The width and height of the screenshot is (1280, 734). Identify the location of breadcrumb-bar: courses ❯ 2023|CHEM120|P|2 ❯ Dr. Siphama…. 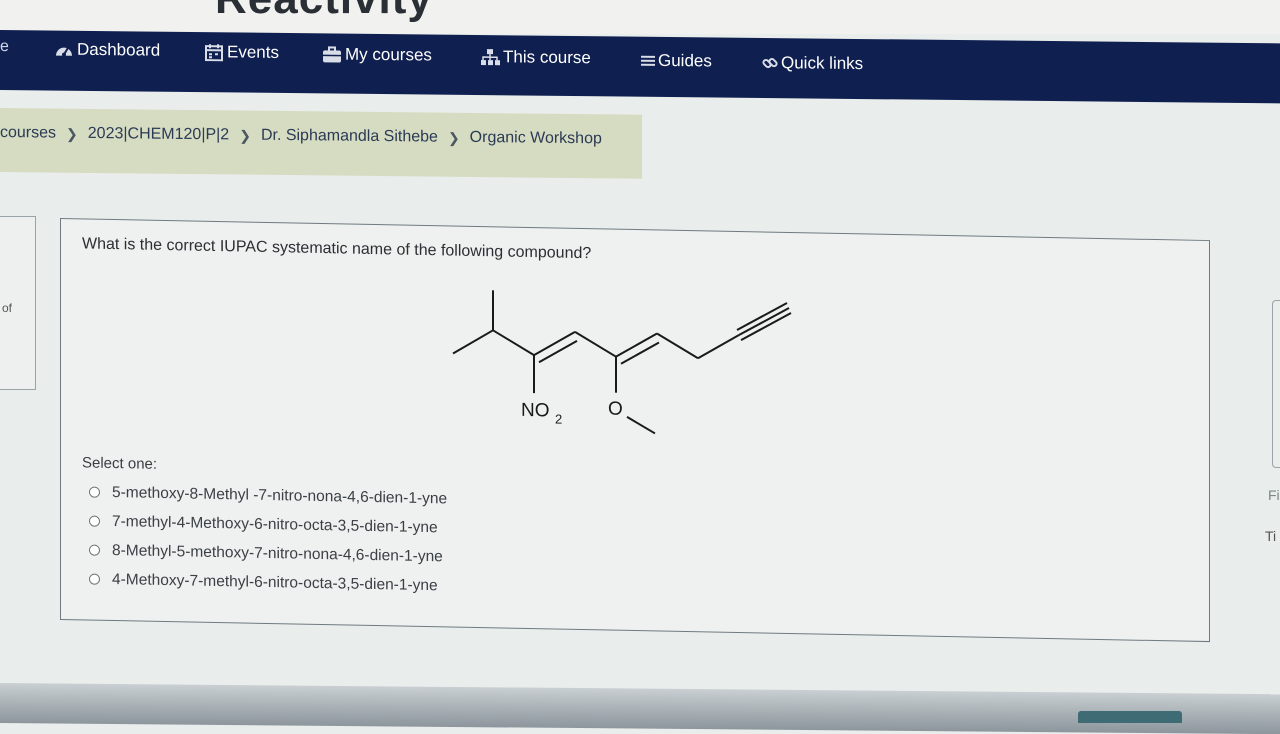
(321, 143).